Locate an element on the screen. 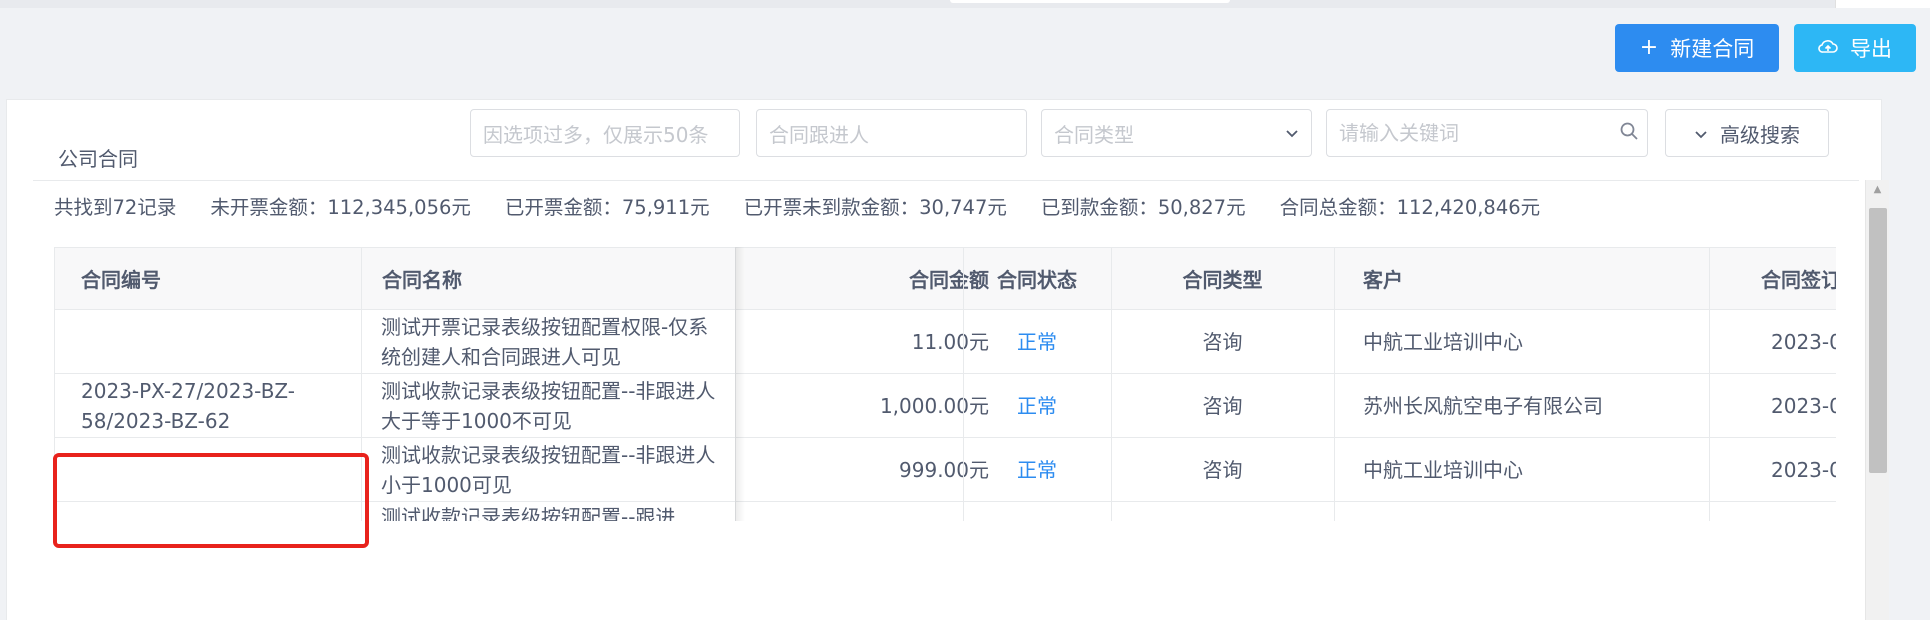  column-header-contract-no: 合同编号 is located at coordinates (181, 279).